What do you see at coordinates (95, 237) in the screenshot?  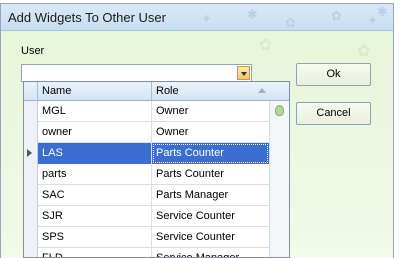 I see `cell-name: SPS` at bounding box center [95, 237].